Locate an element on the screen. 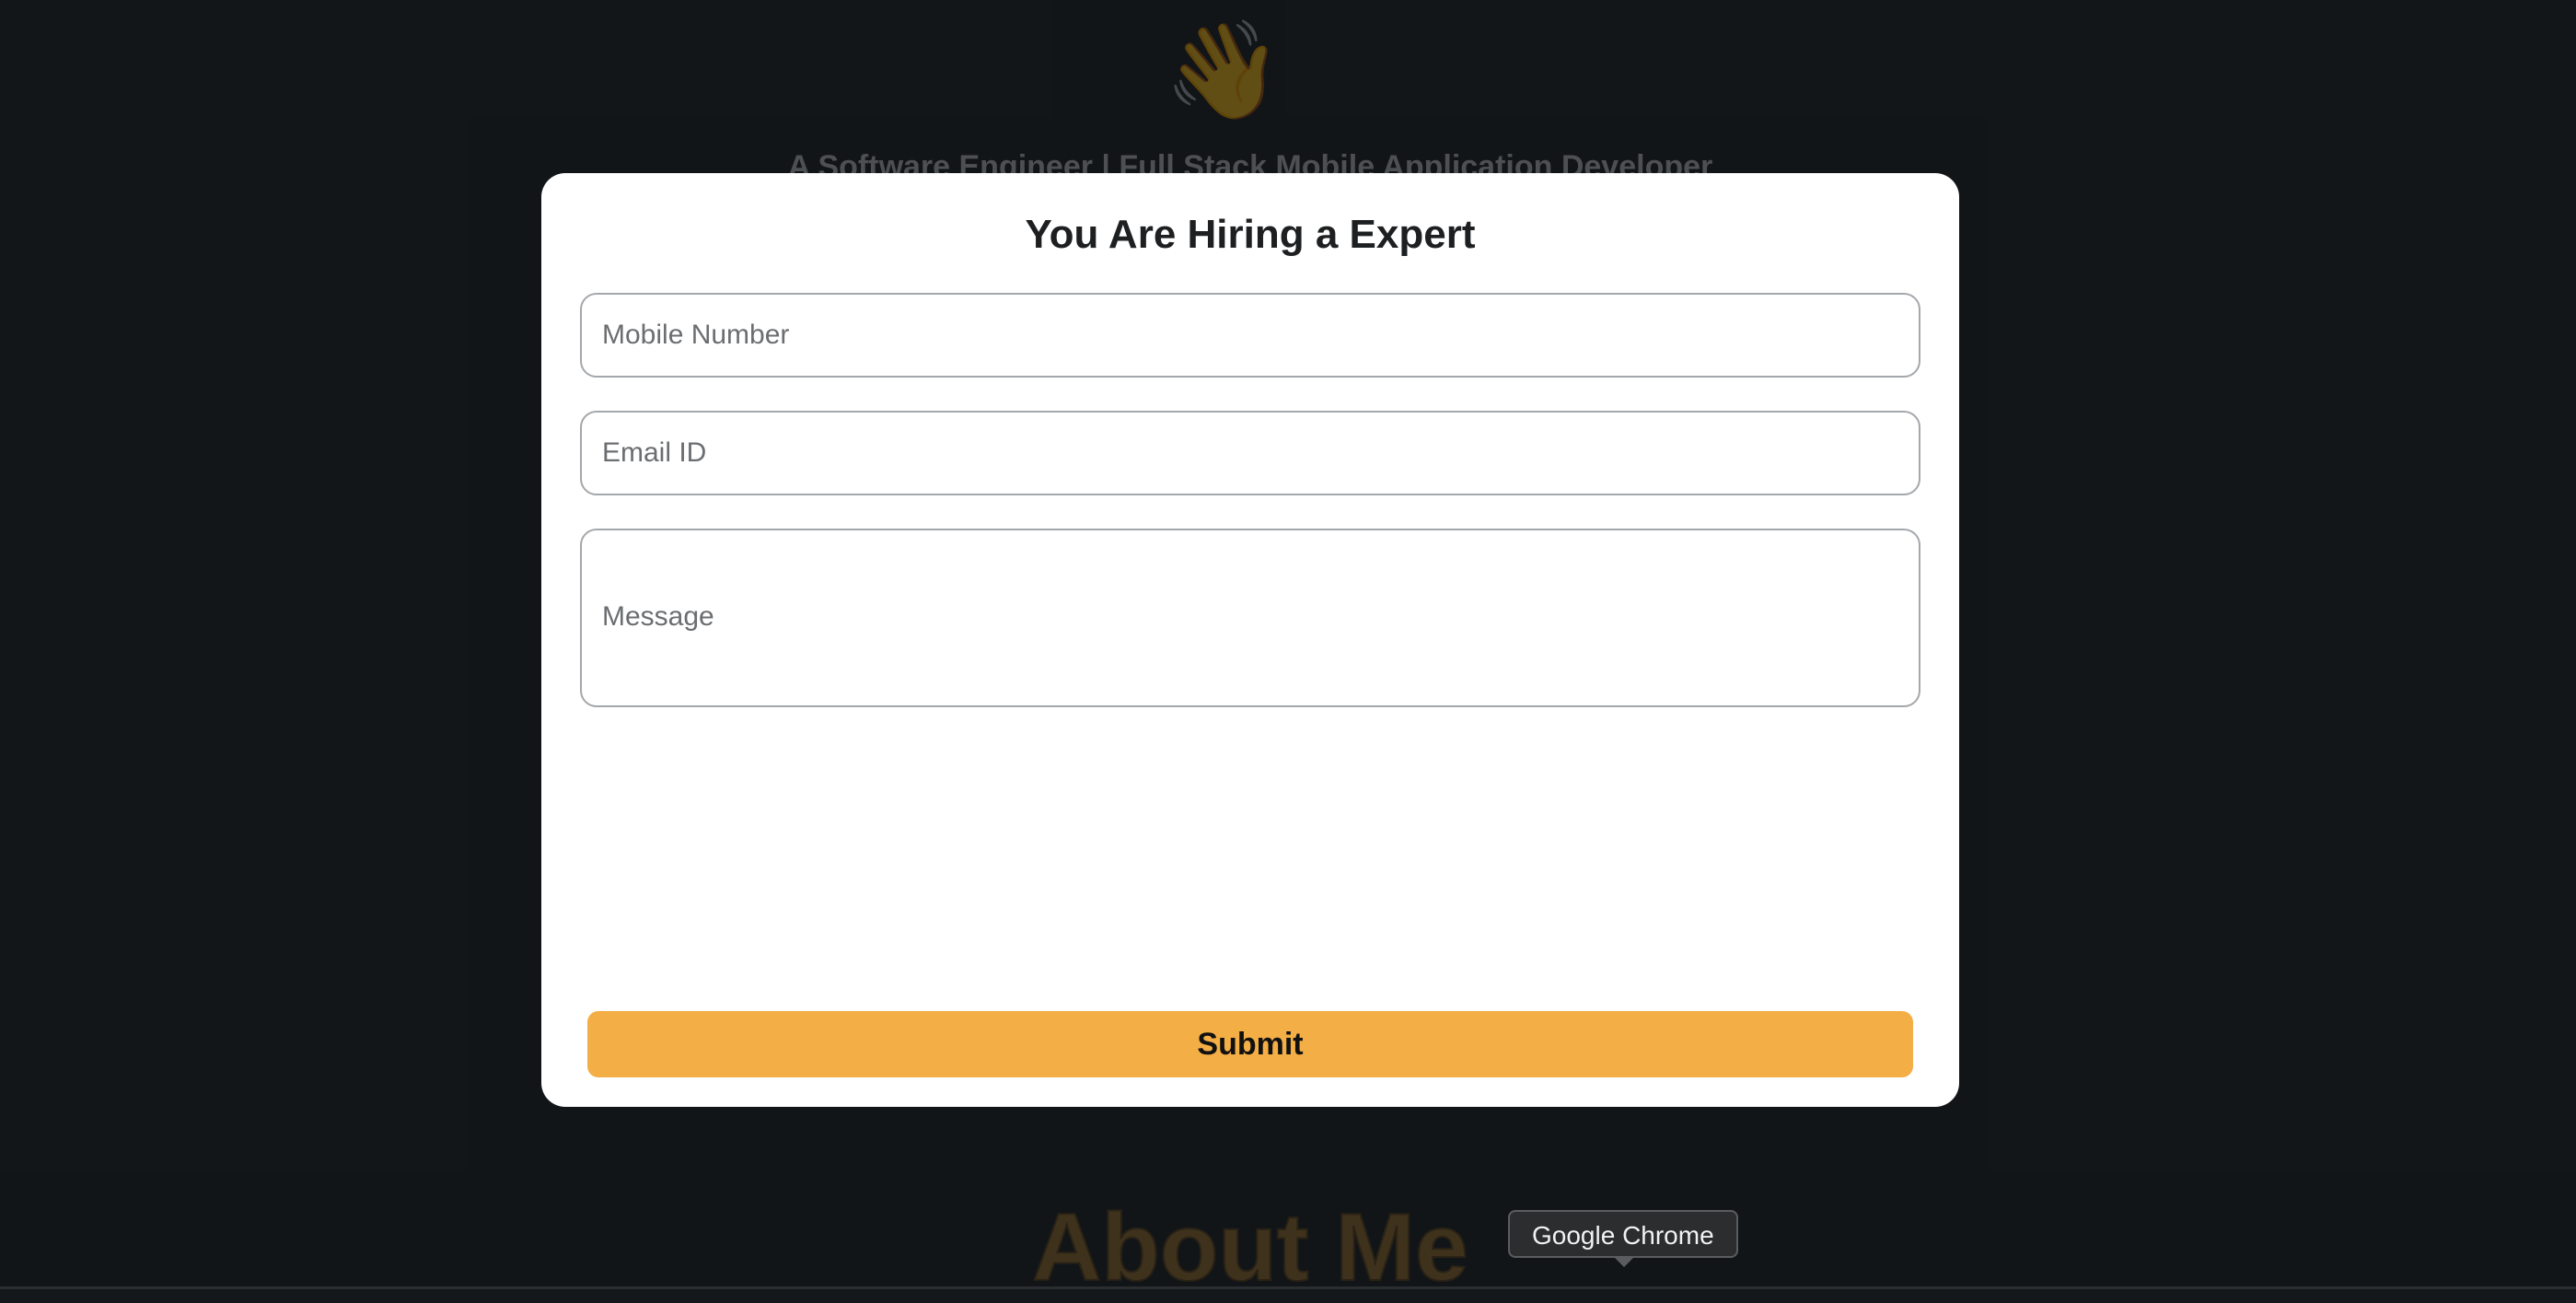 This screenshot has height=1303, width=2576. email-id-input is located at coordinates (1250, 453).